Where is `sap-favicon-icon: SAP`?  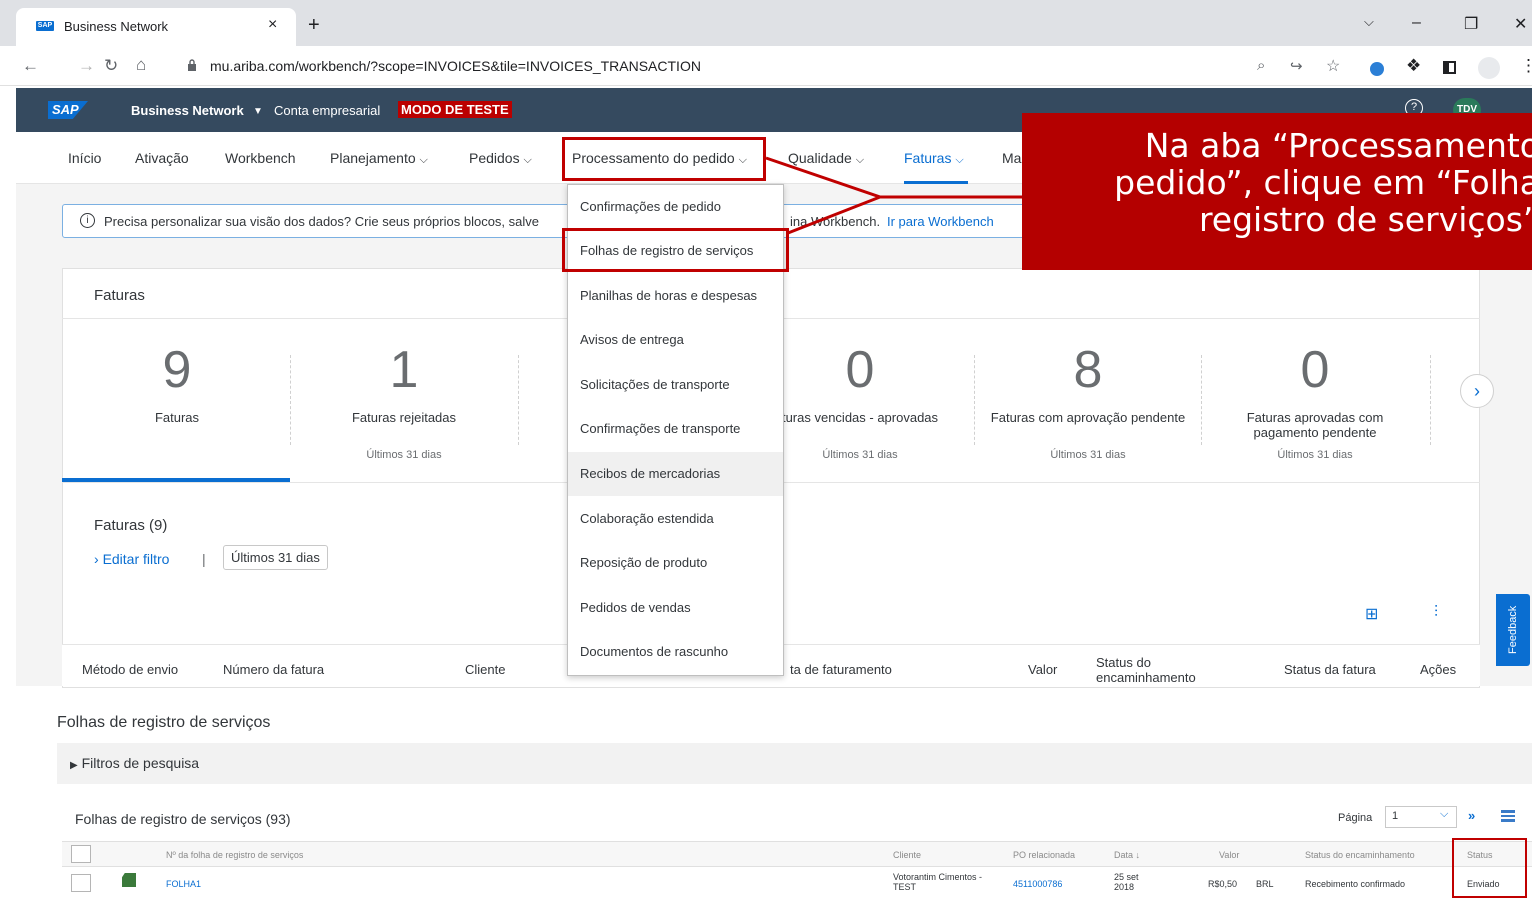 sap-favicon-icon: SAP is located at coordinates (45, 26).